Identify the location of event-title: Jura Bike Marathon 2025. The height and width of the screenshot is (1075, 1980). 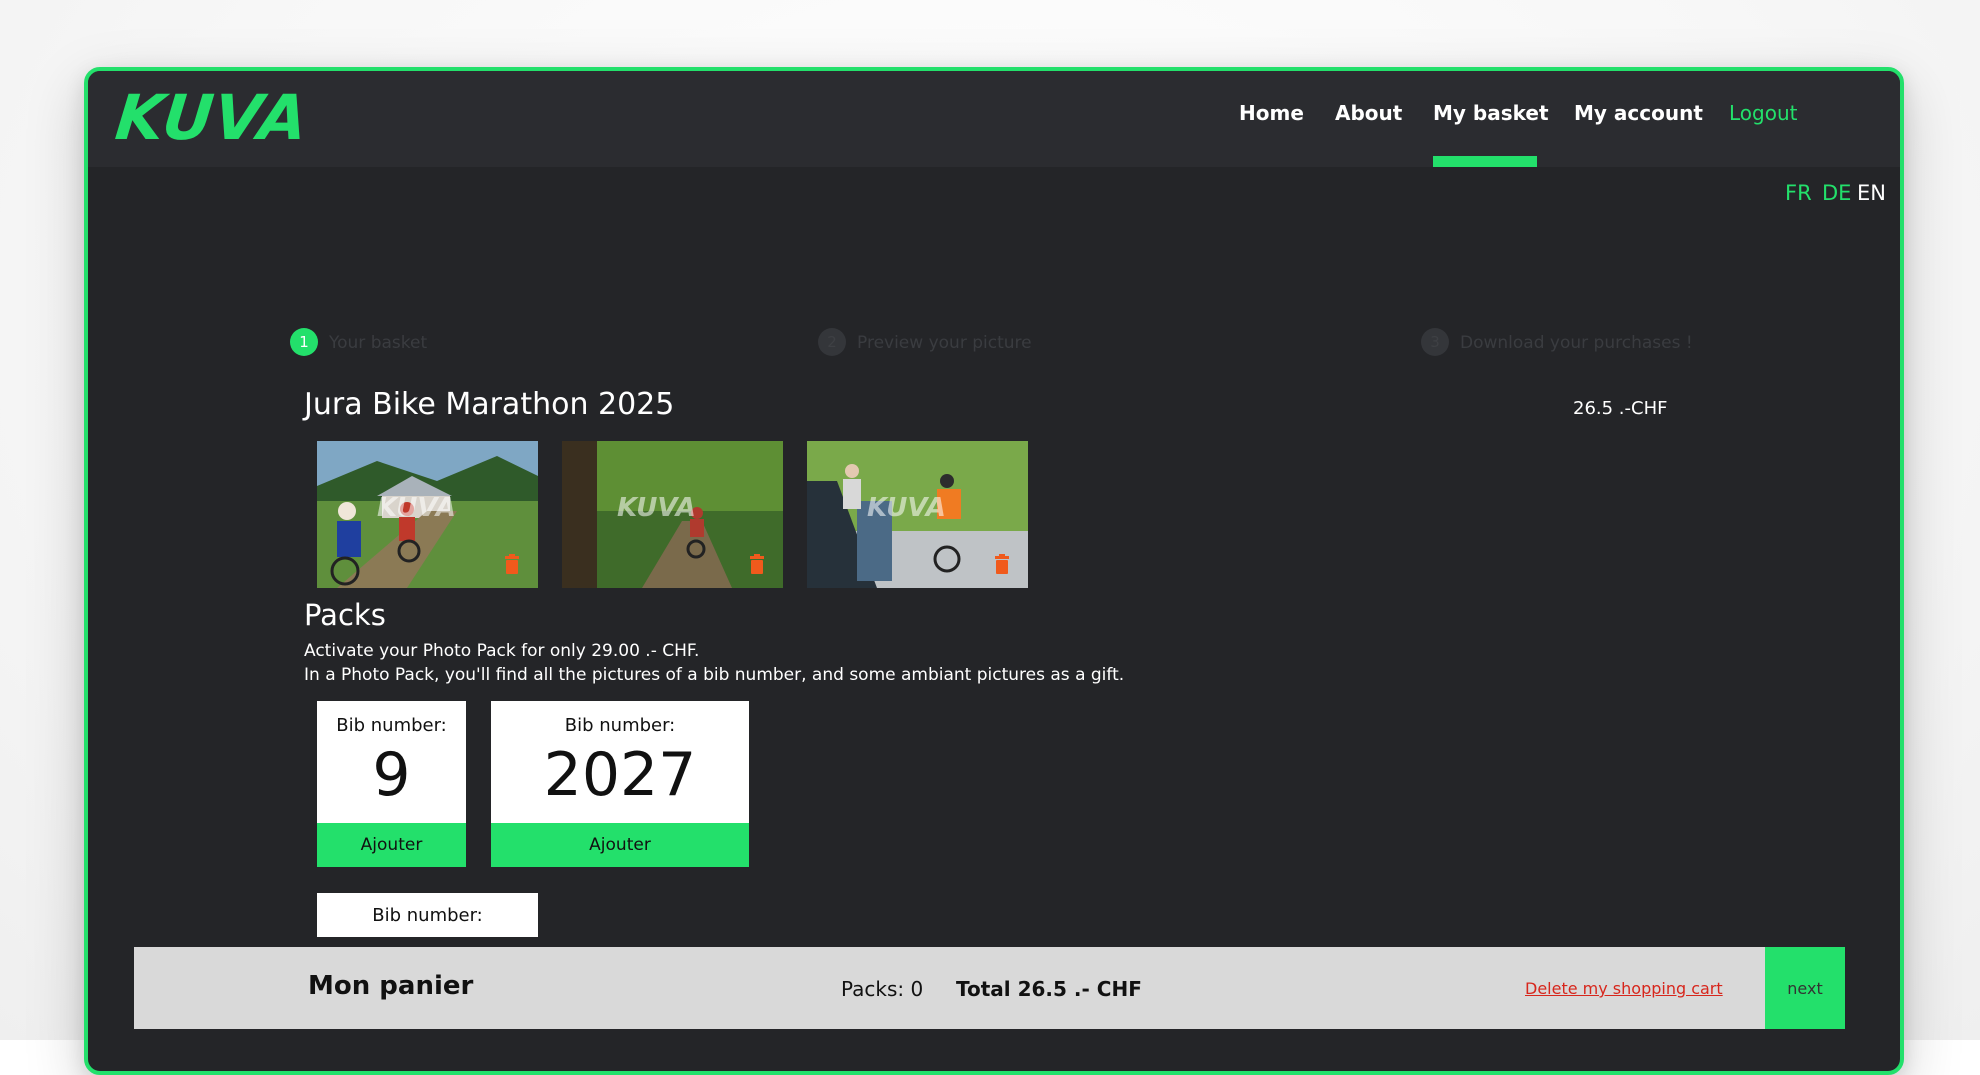
(489, 404).